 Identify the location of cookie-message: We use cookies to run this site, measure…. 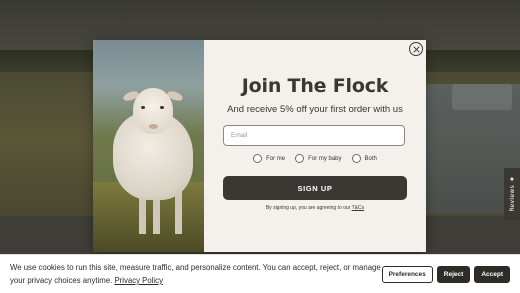
(195, 274).